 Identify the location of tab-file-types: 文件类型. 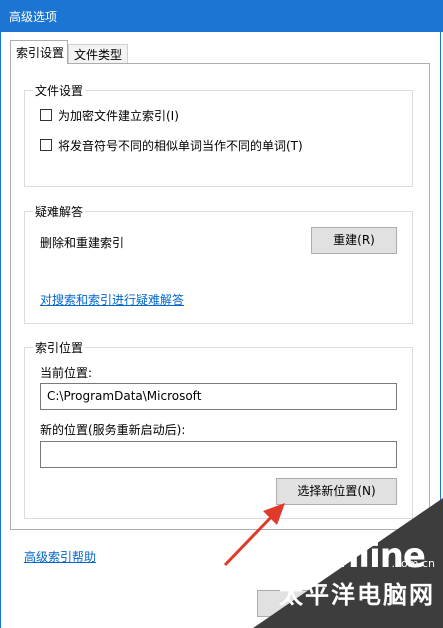
(98, 54).